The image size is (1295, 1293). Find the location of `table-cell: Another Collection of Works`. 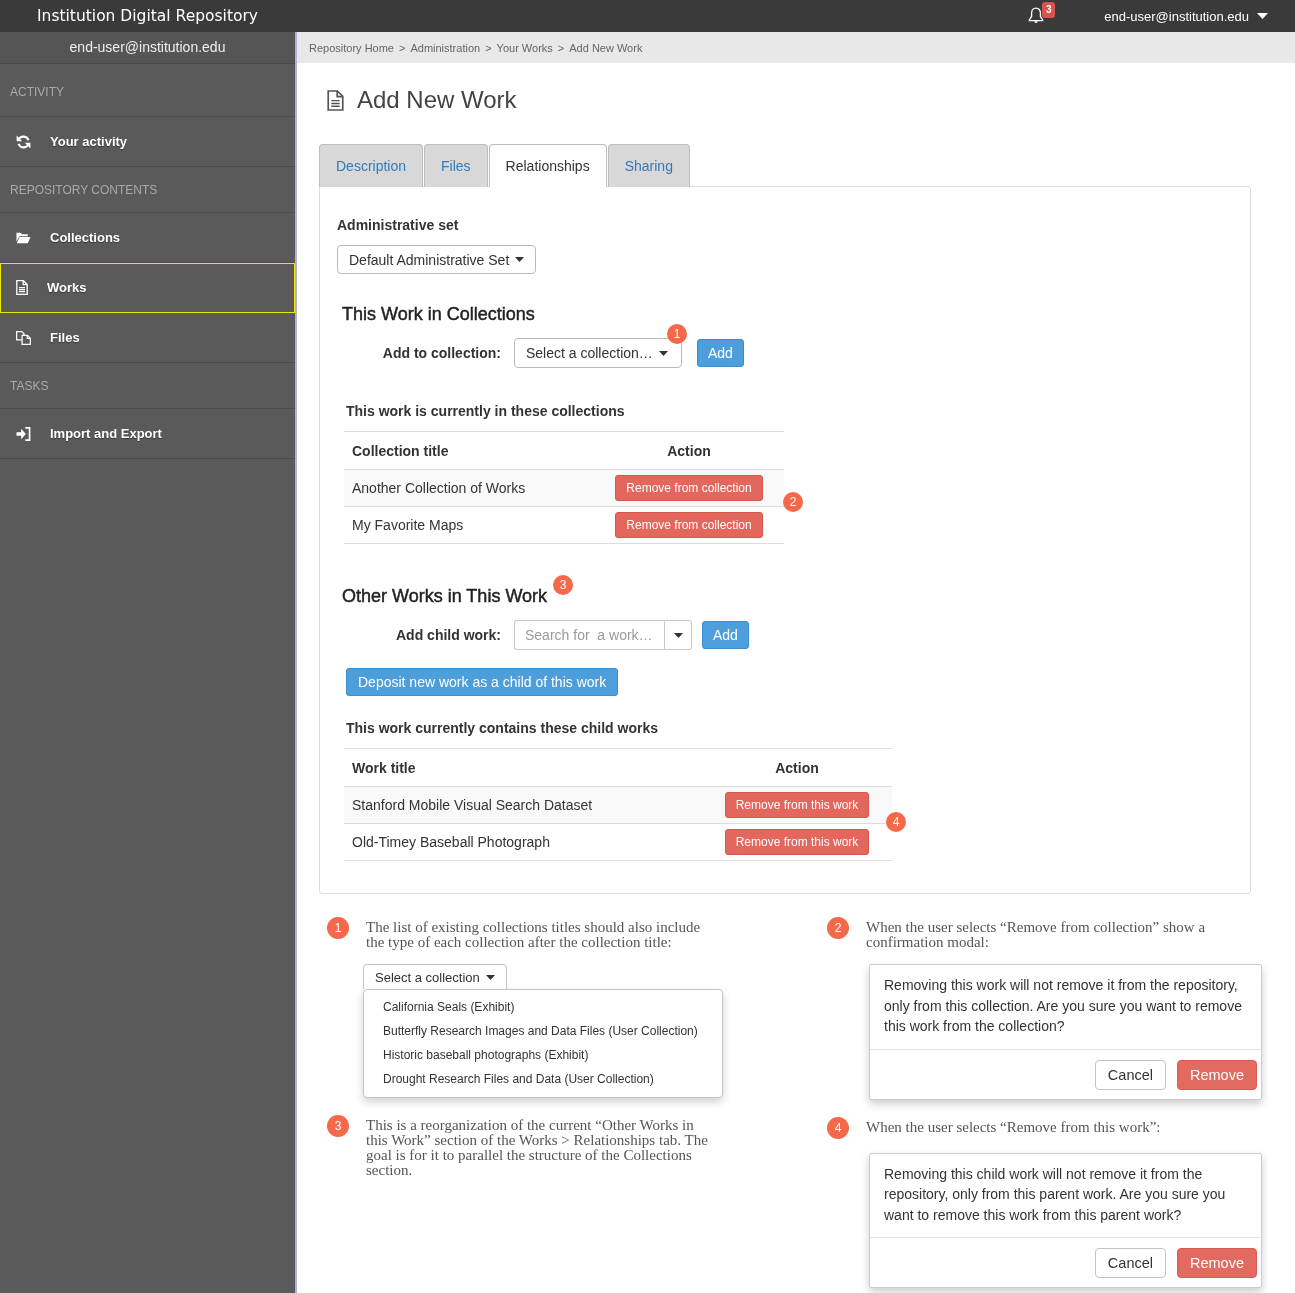

table-cell: Another Collection of Works is located at coordinates (469, 488).